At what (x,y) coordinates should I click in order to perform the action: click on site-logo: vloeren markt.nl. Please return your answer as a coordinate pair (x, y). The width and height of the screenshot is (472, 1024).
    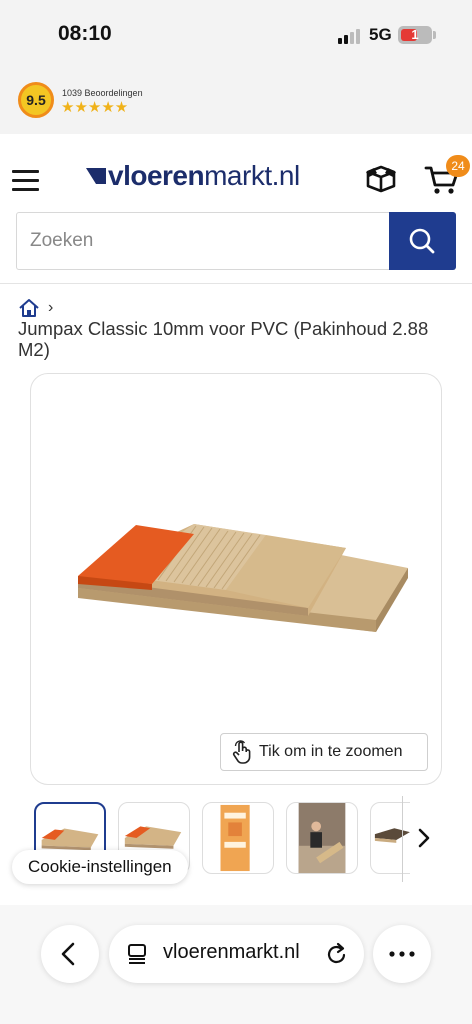
    Looking at the image, I should click on (193, 176).